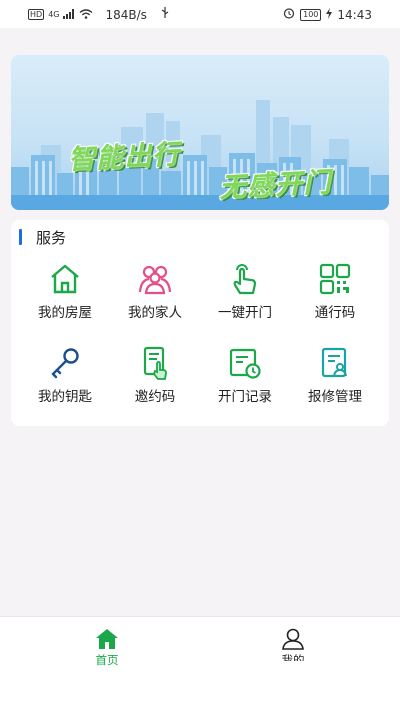 This screenshot has height=710, width=400. What do you see at coordinates (245, 313) in the screenshot?
I see `service-label: 一键开门` at bounding box center [245, 313].